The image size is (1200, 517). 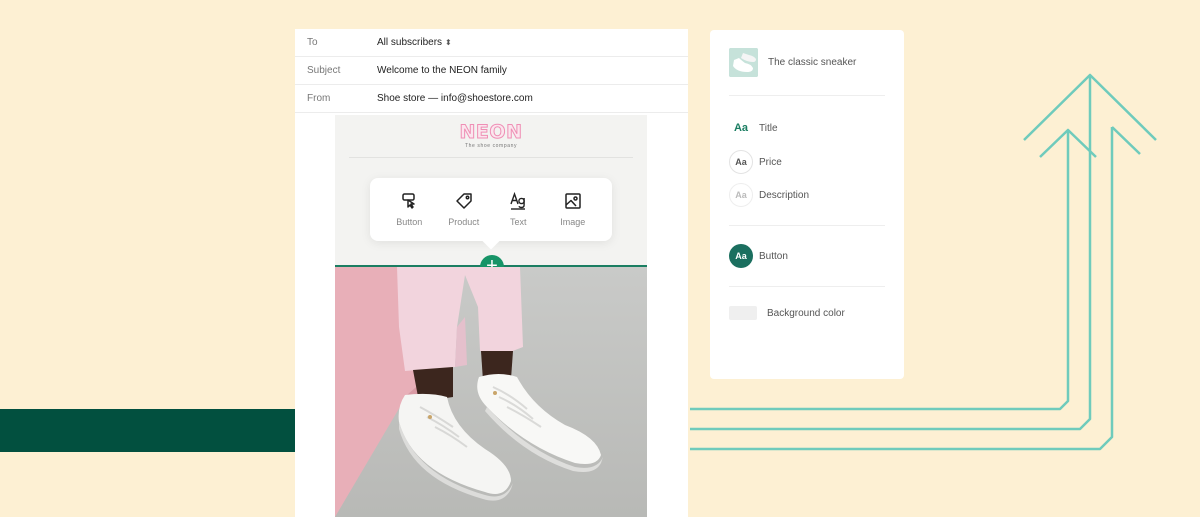 What do you see at coordinates (464, 201) in the screenshot?
I see `tag-icon` at bounding box center [464, 201].